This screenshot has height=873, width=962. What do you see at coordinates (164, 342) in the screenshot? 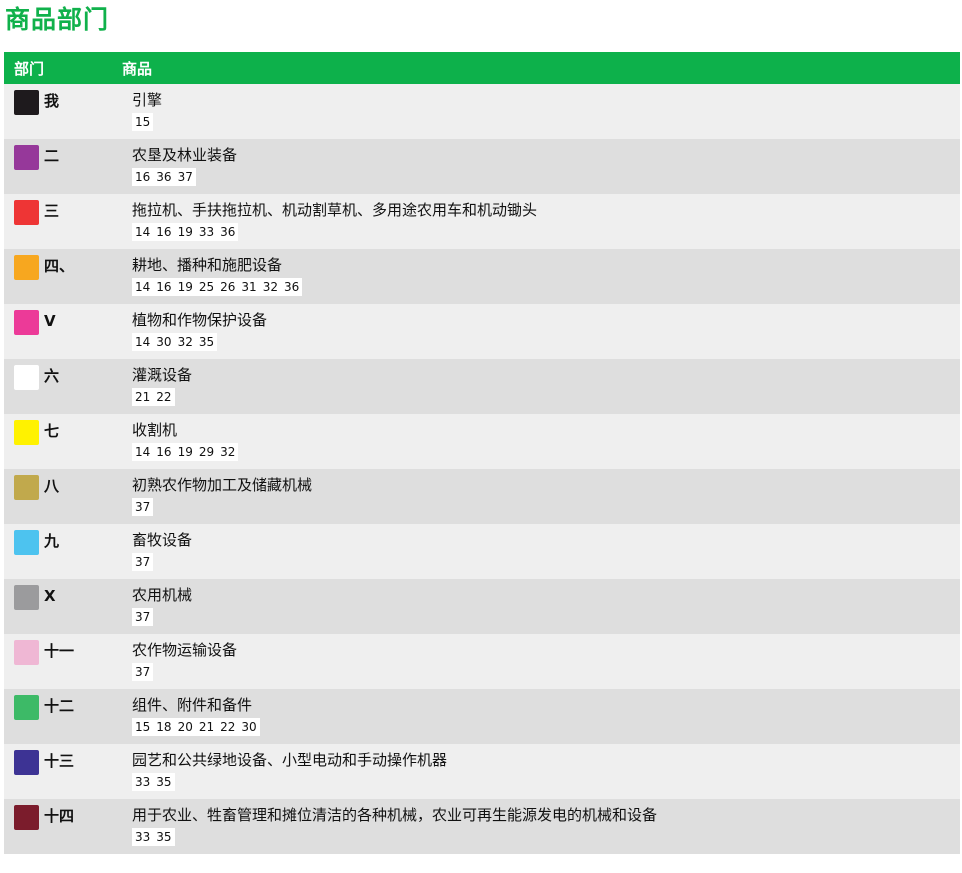
I see `code-badge: 30` at bounding box center [164, 342].